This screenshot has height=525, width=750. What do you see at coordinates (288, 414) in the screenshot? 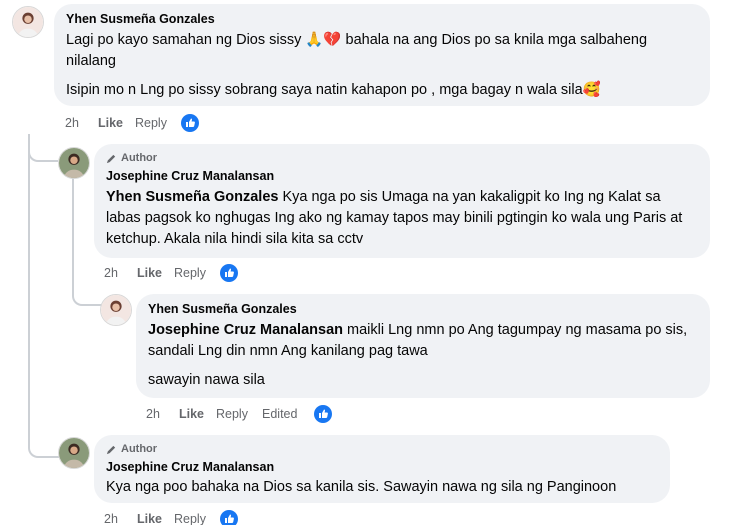
I see `edited-label: Edited` at bounding box center [288, 414].